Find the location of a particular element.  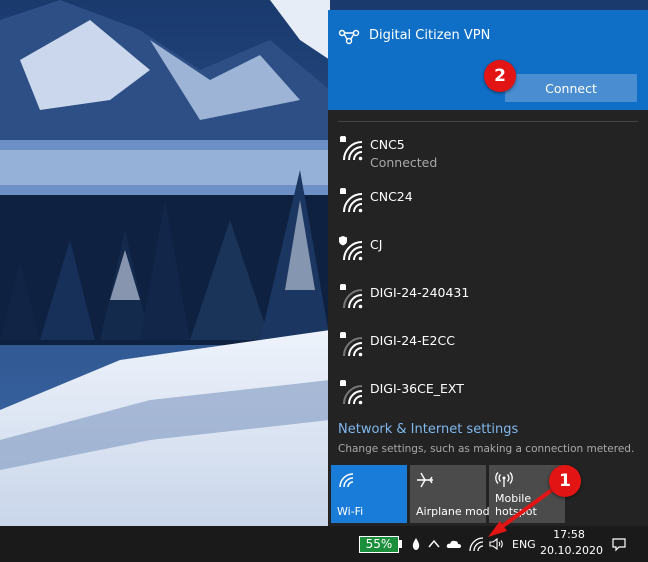

shield-wifi-icon is located at coordinates (351, 248).